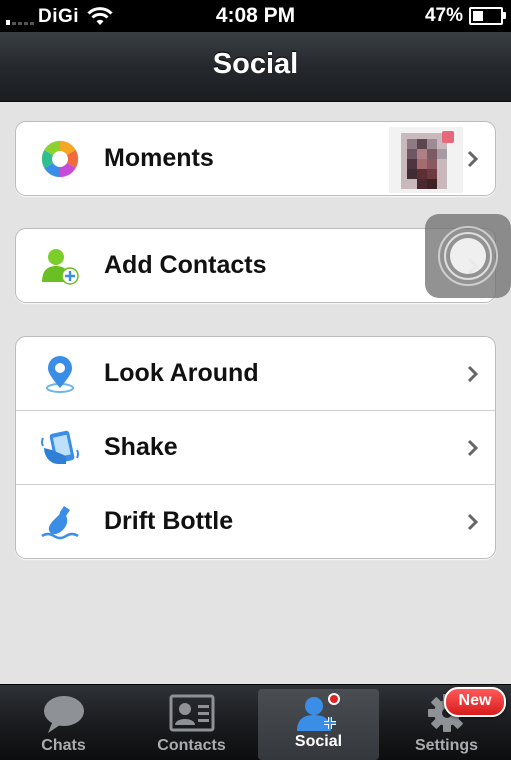 The width and height of the screenshot is (511, 760). I want to click on look-around-row: Look Around, so click(255, 373).